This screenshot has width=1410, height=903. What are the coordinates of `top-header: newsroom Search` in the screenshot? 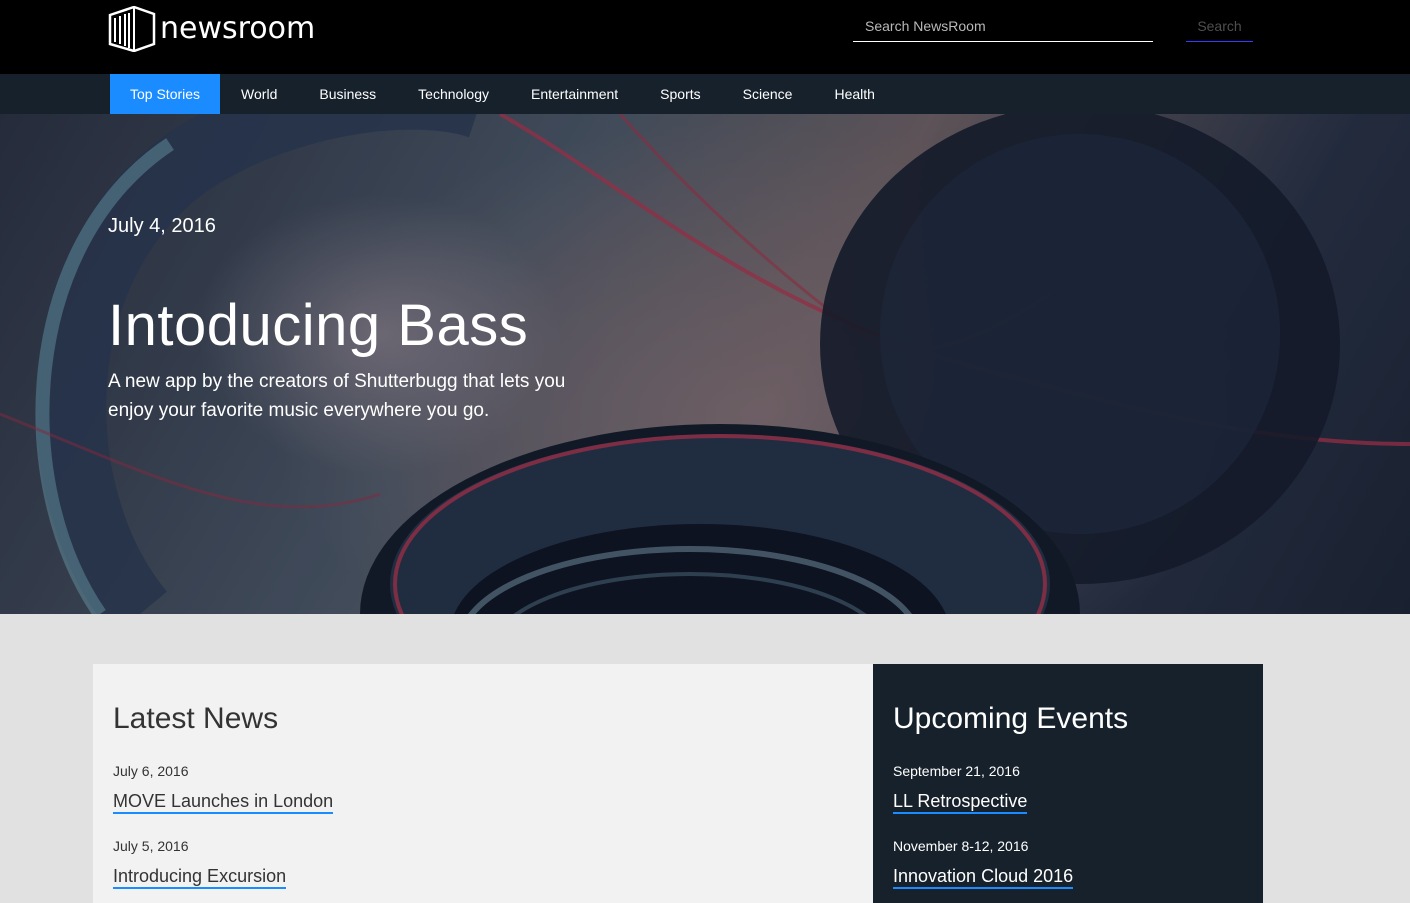 It's located at (705, 37).